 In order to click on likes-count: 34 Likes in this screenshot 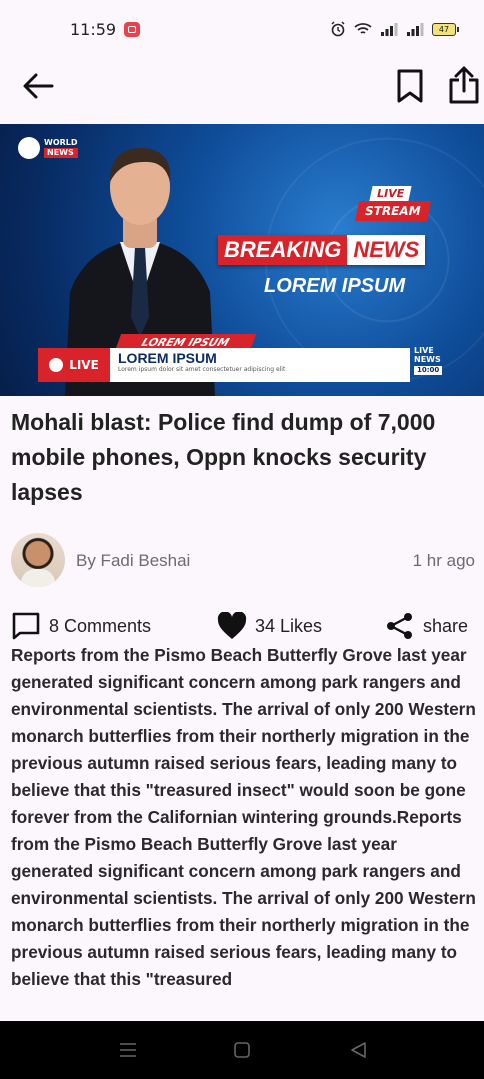, I will do `click(289, 625)`.